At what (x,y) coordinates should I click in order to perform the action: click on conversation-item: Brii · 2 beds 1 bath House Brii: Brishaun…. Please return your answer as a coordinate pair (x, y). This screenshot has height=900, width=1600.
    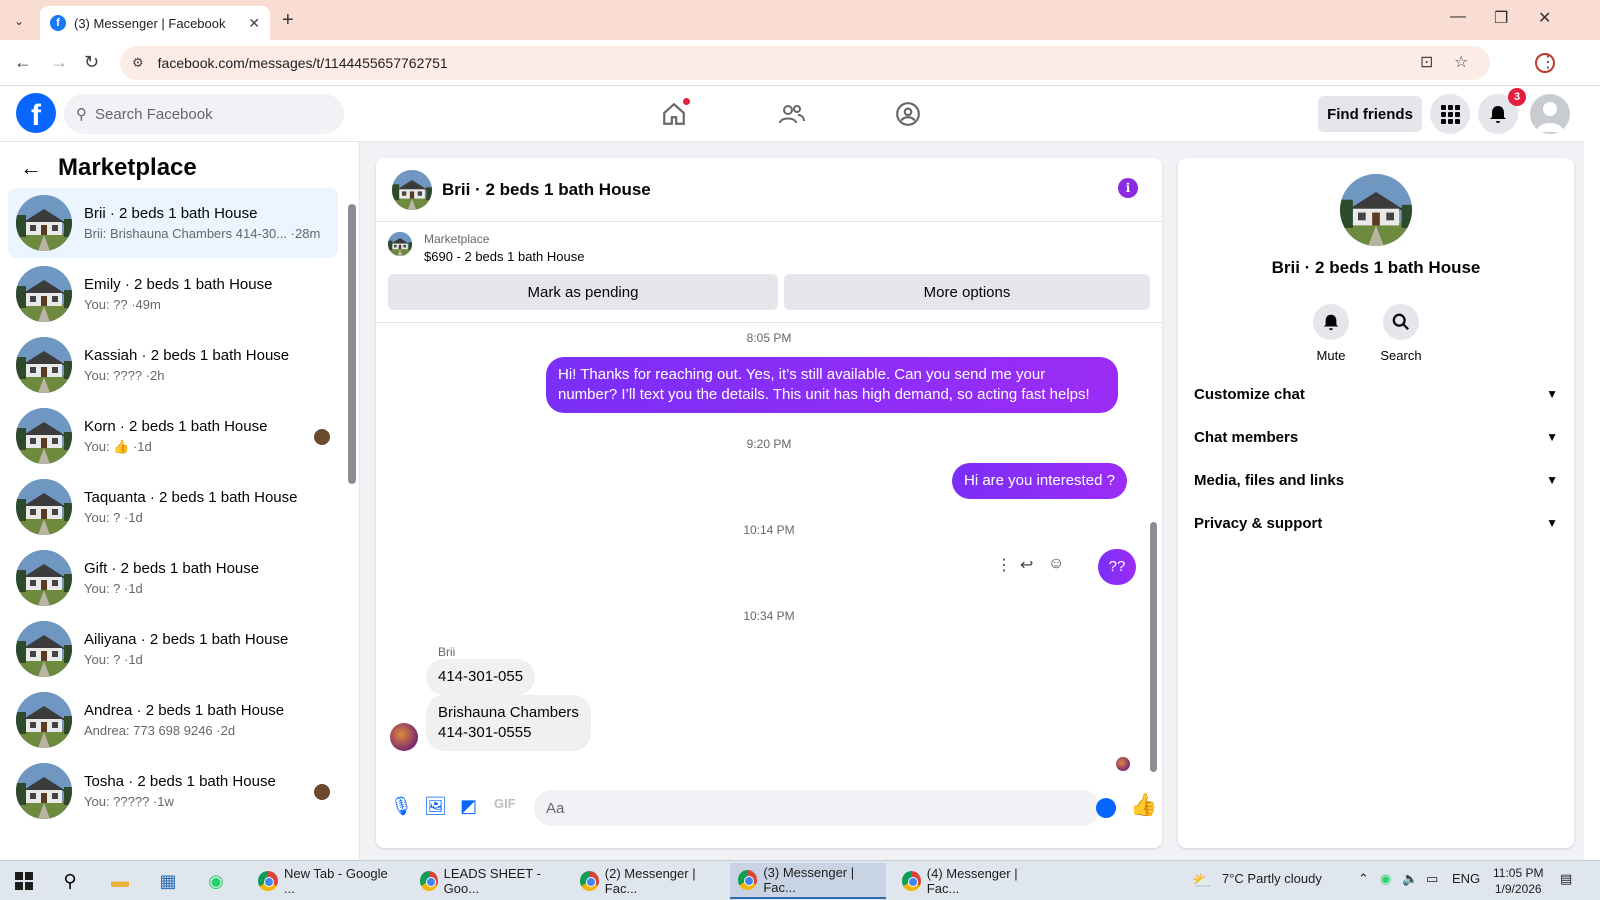
    Looking at the image, I should click on (173, 223).